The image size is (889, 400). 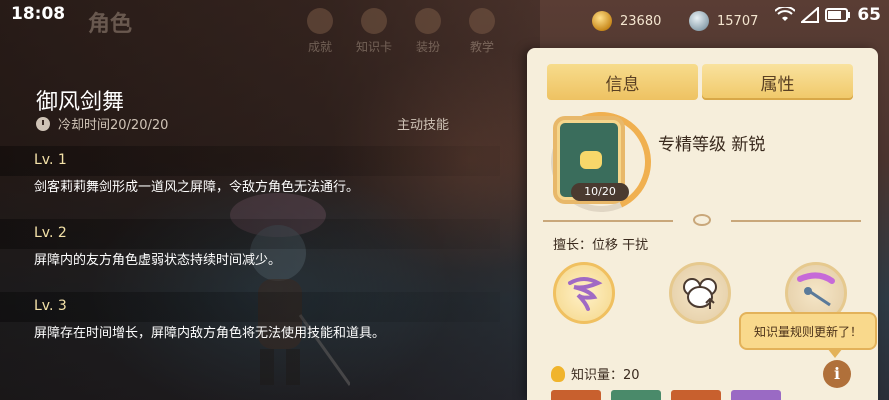 What do you see at coordinates (838, 15) in the screenshot?
I see `battery-icon` at bounding box center [838, 15].